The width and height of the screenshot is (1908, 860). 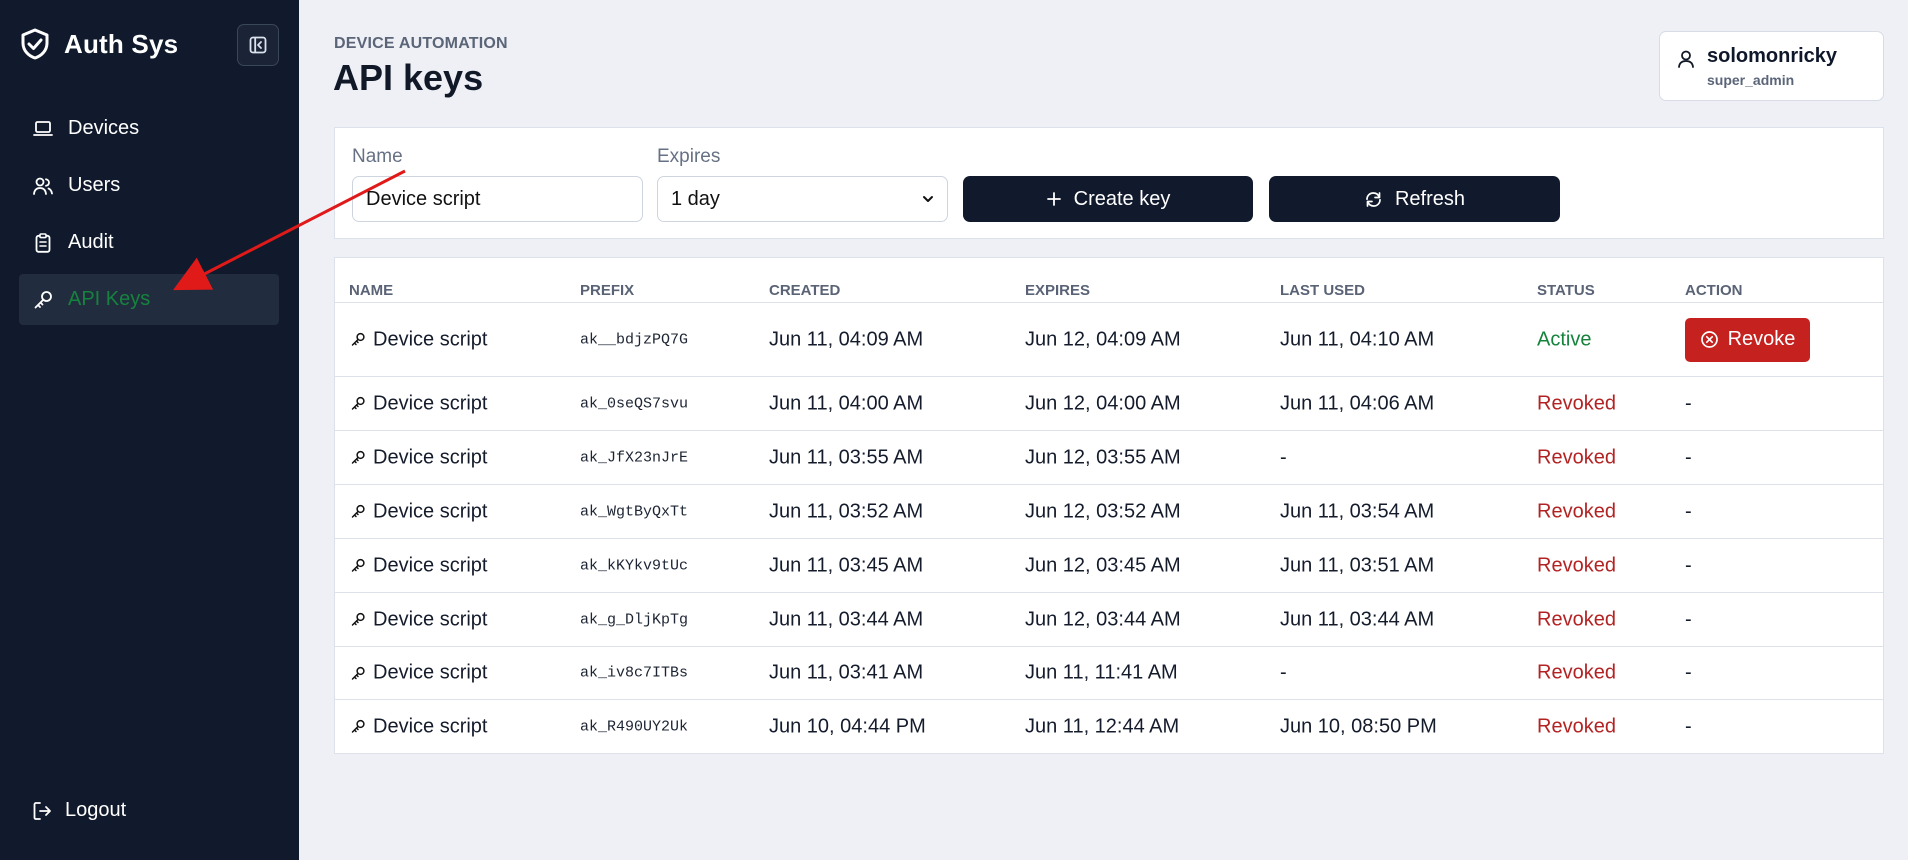 What do you see at coordinates (634, 403) in the screenshot?
I see `key-prefix: ak_0seQS7svu` at bounding box center [634, 403].